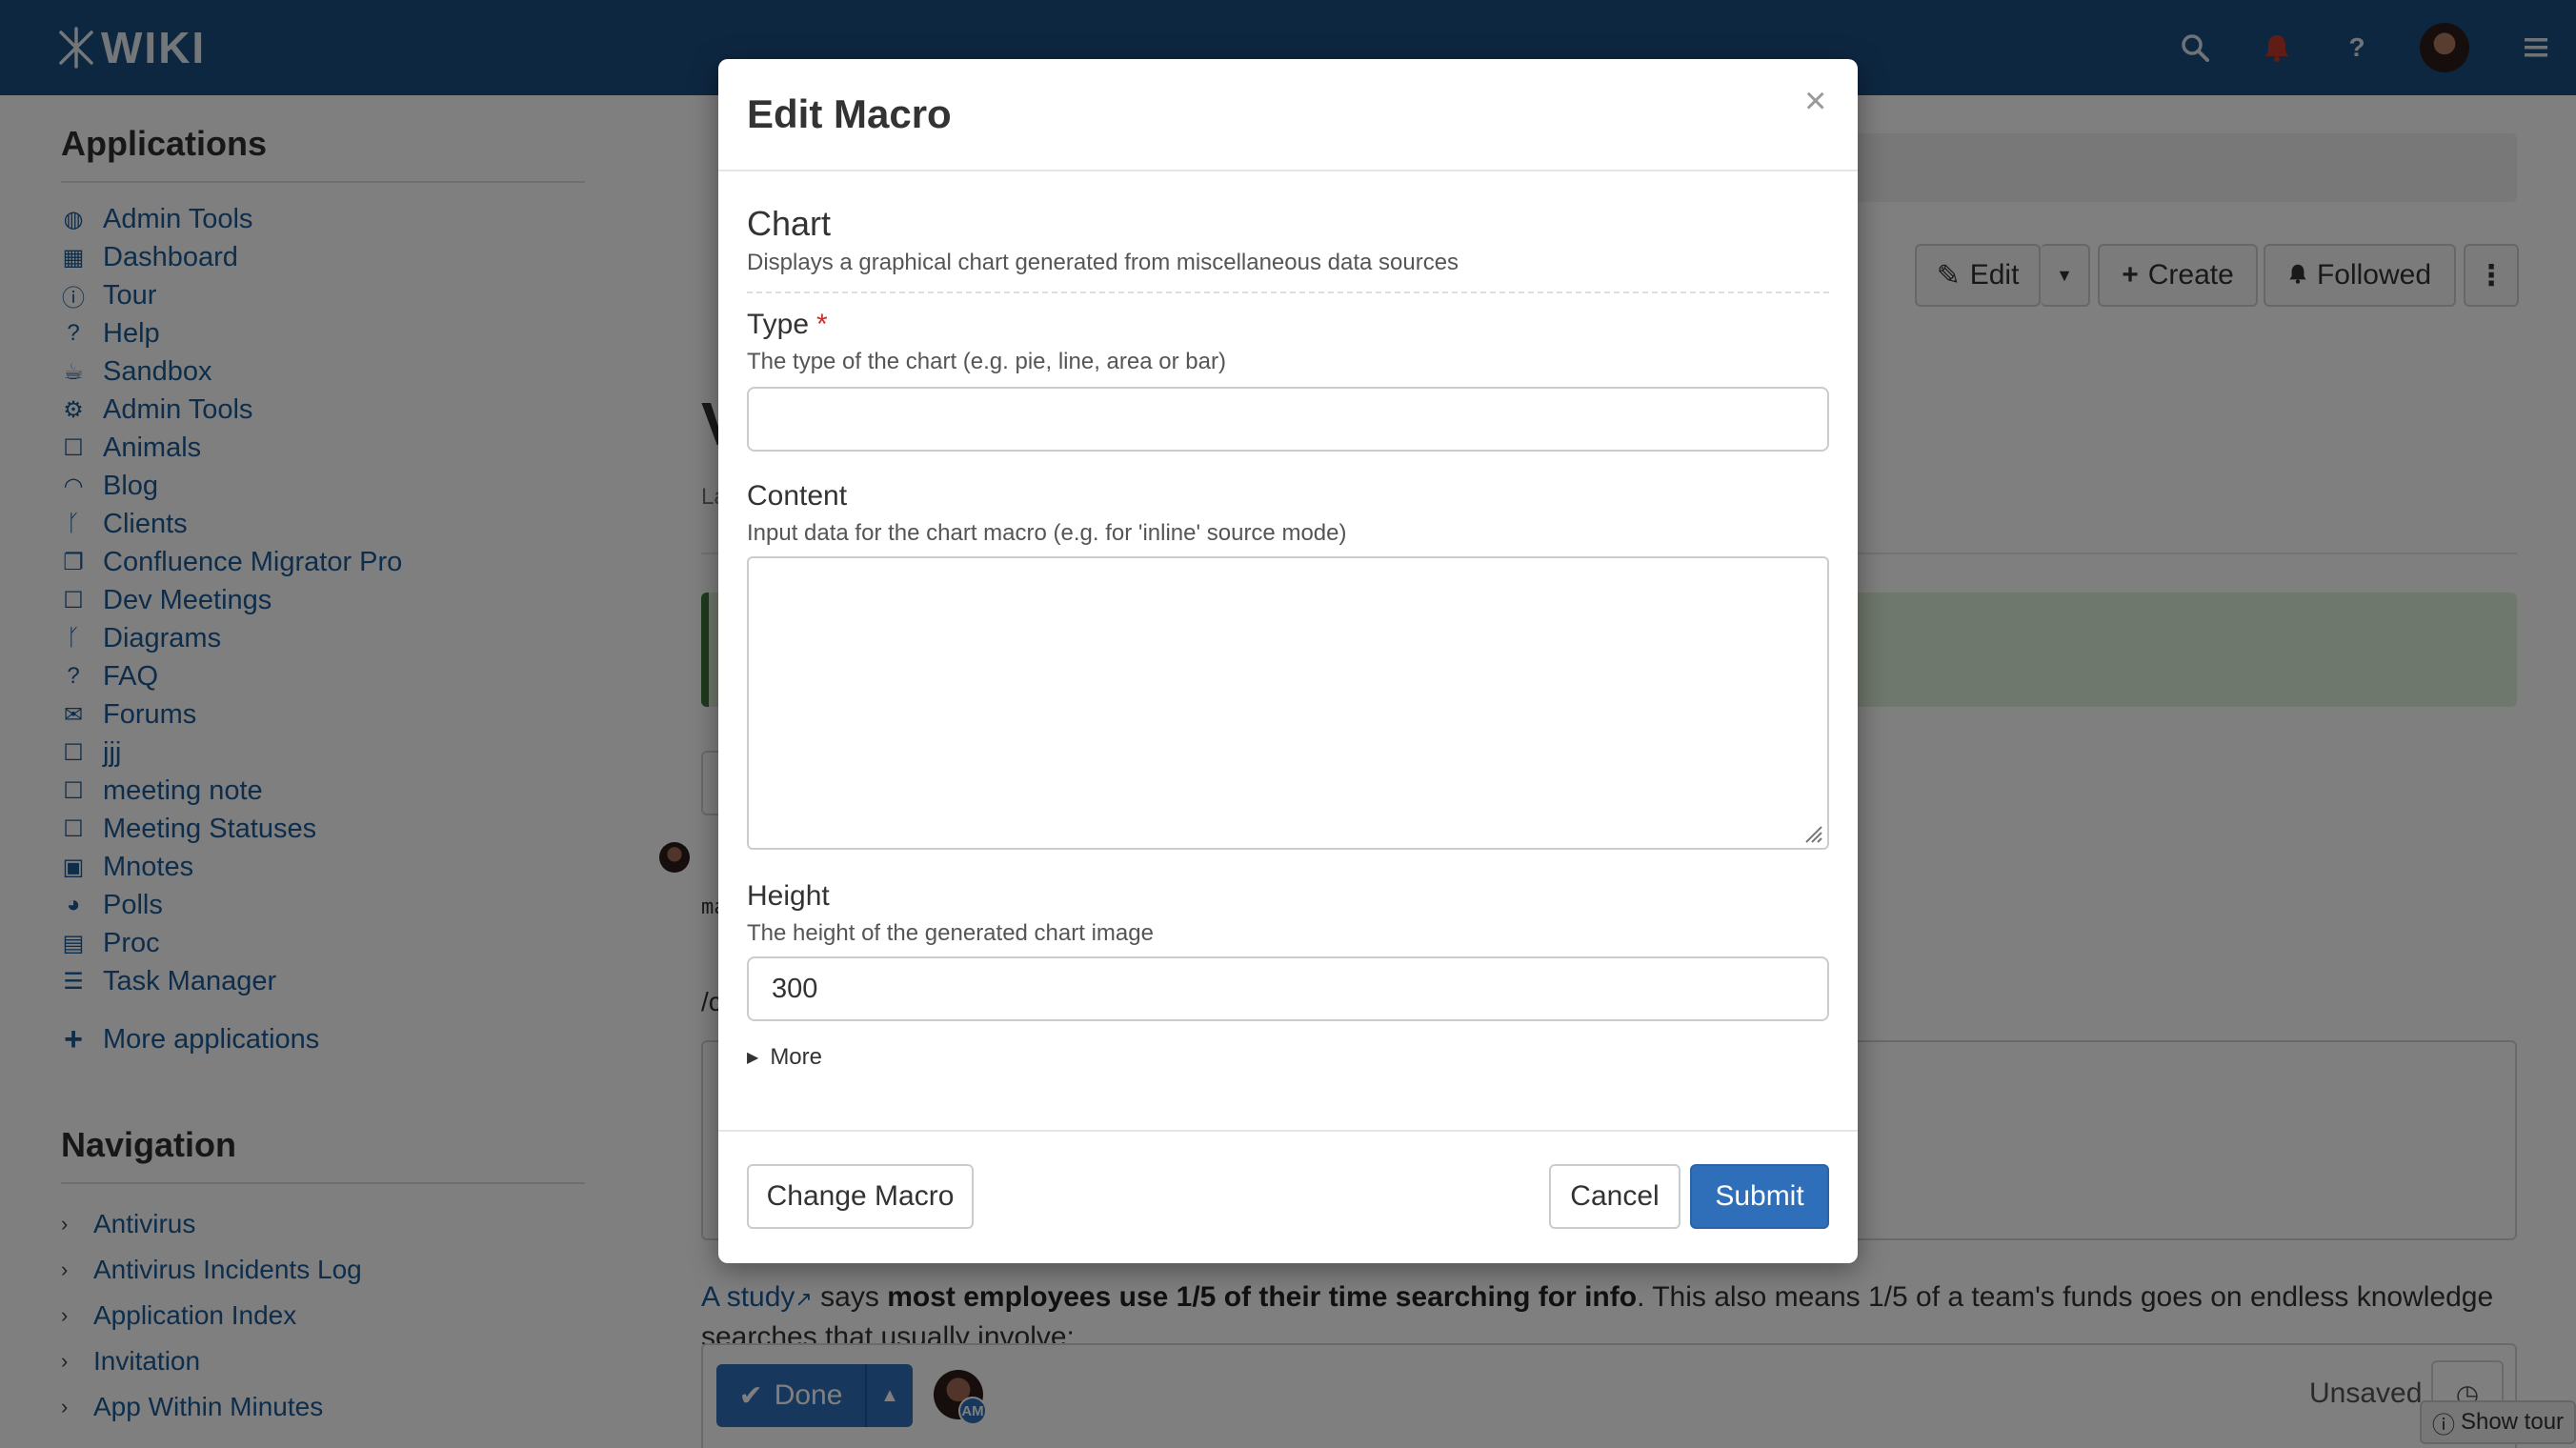  What do you see at coordinates (753, 1058) in the screenshot?
I see `caret-right-icon: ▶` at bounding box center [753, 1058].